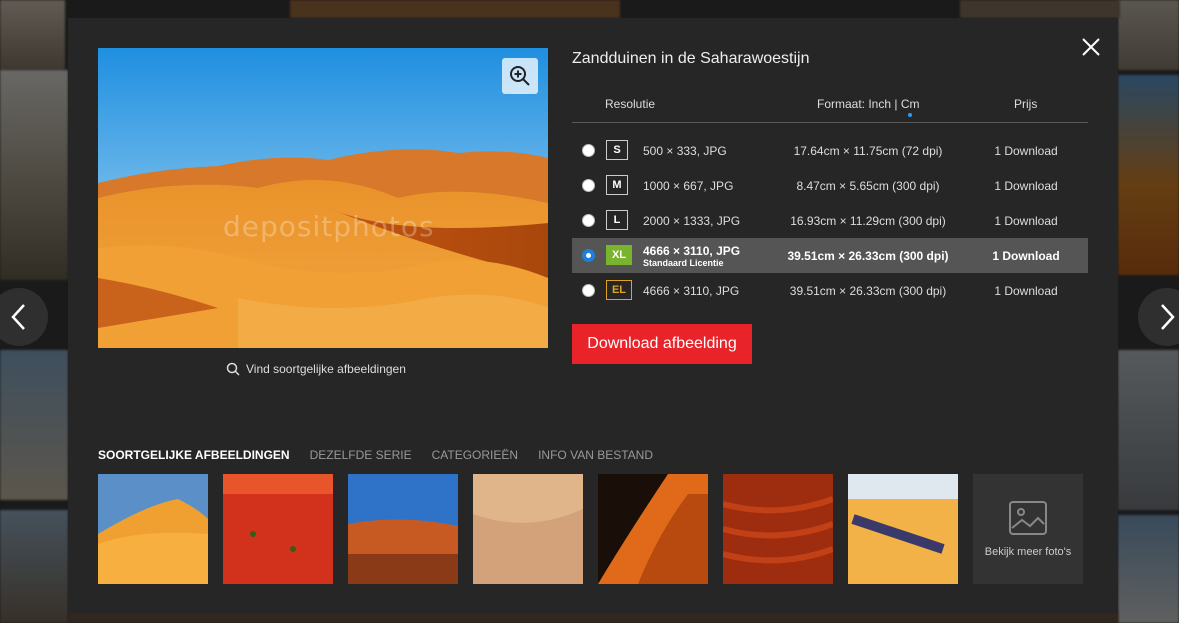  What do you see at coordinates (329, 226) in the screenshot?
I see `watermark: depositphotos` at bounding box center [329, 226].